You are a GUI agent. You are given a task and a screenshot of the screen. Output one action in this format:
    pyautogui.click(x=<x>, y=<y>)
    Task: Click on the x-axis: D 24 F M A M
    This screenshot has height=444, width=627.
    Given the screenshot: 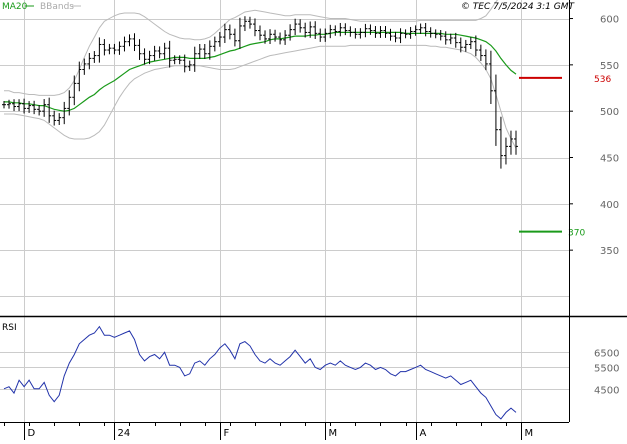 What is the action you would take?
    pyautogui.click(x=269, y=431)
    